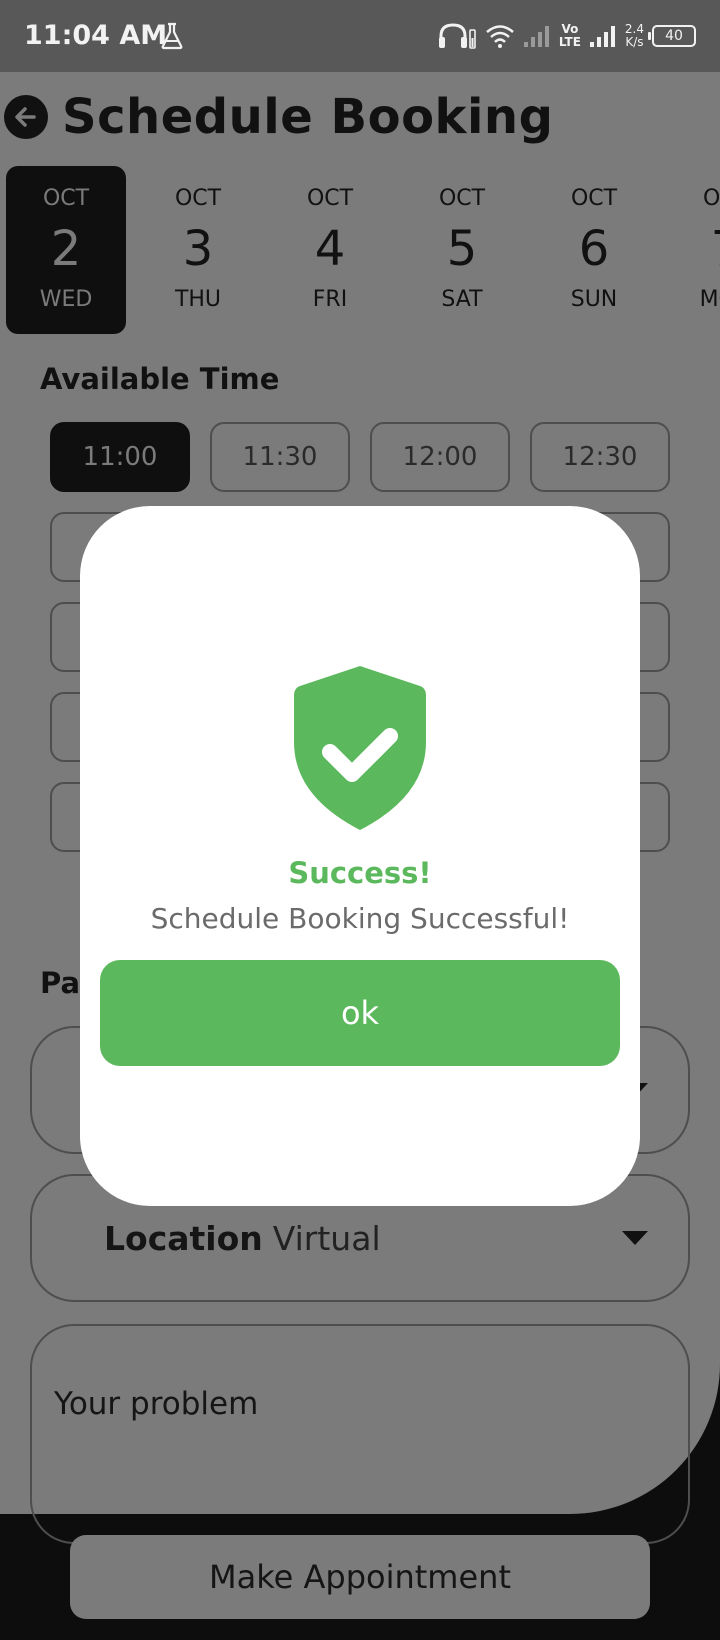 This screenshot has height=1640, width=720. I want to click on date-item: OCT 4 FRI, so click(330, 250).